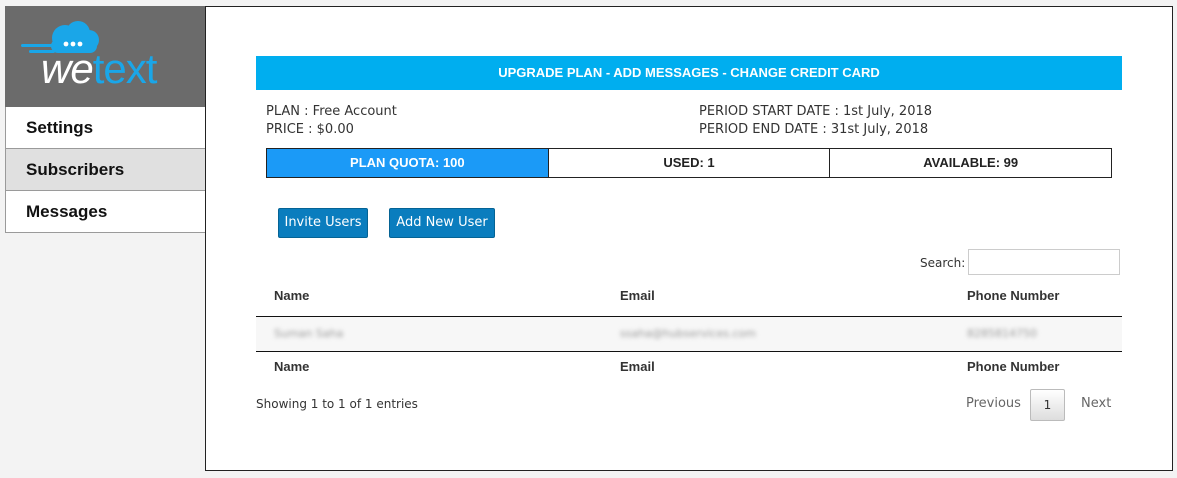  I want to click on price-value: $0.00, so click(335, 129).